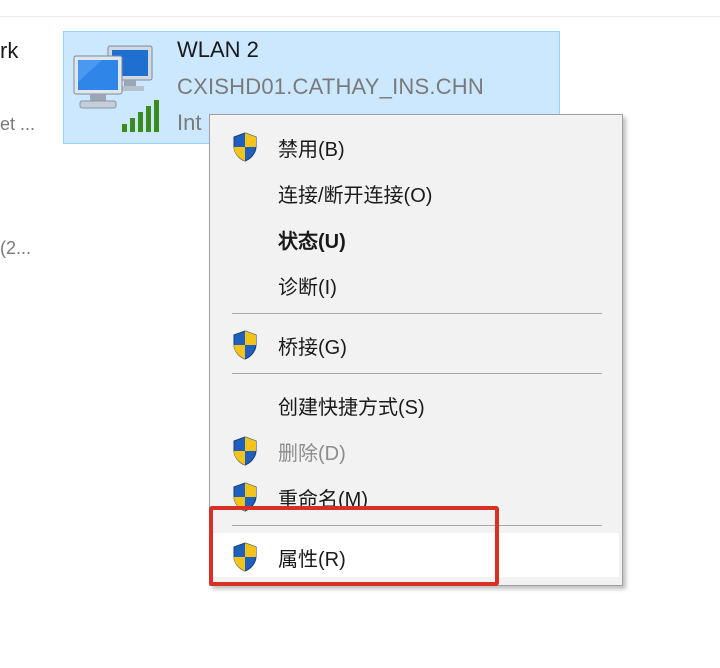 This screenshot has height=668, width=720. I want to click on adapter-name: WLAN 2, so click(218, 49).